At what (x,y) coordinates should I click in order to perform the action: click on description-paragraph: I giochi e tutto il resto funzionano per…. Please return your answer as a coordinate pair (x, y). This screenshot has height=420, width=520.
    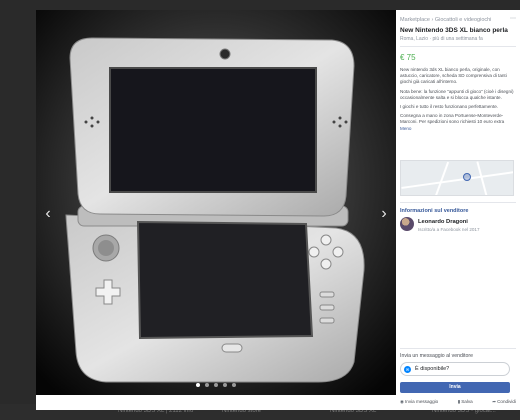
    Looking at the image, I should click on (449, 107).